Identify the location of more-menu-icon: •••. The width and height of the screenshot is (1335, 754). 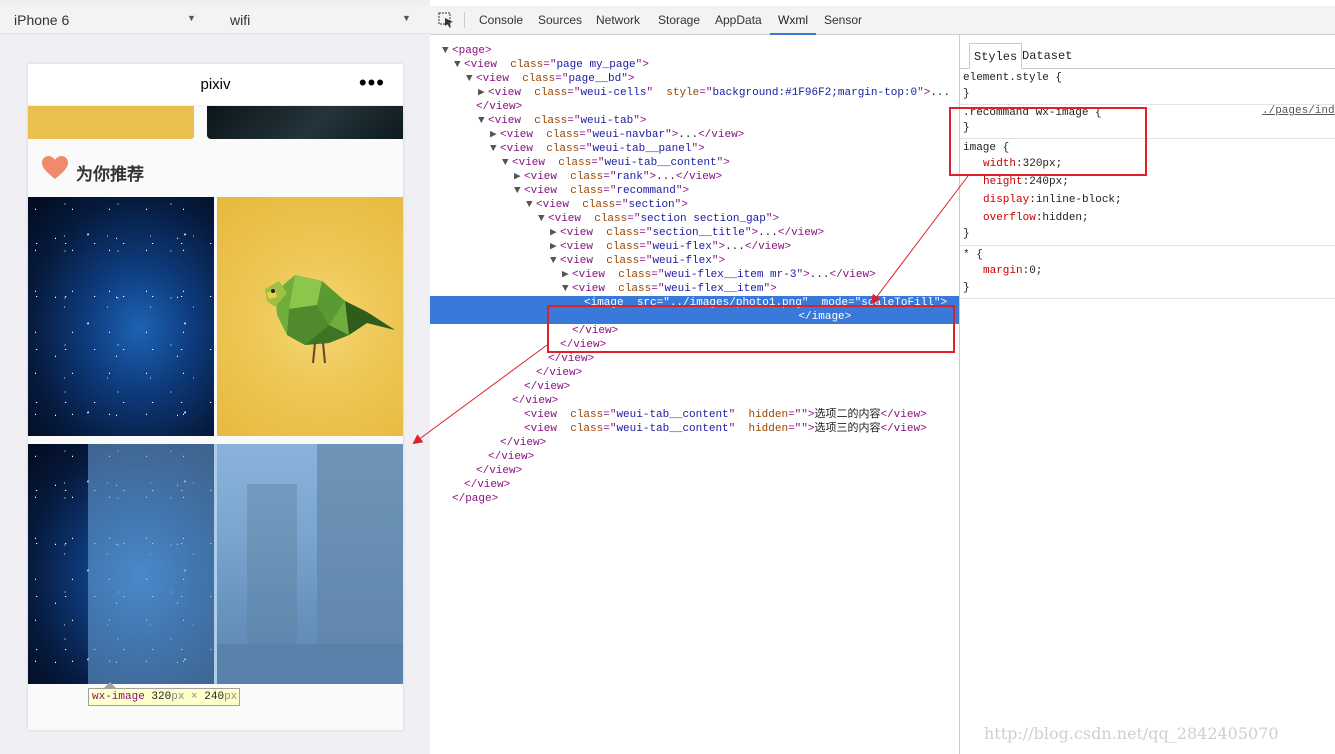
(372, 83).